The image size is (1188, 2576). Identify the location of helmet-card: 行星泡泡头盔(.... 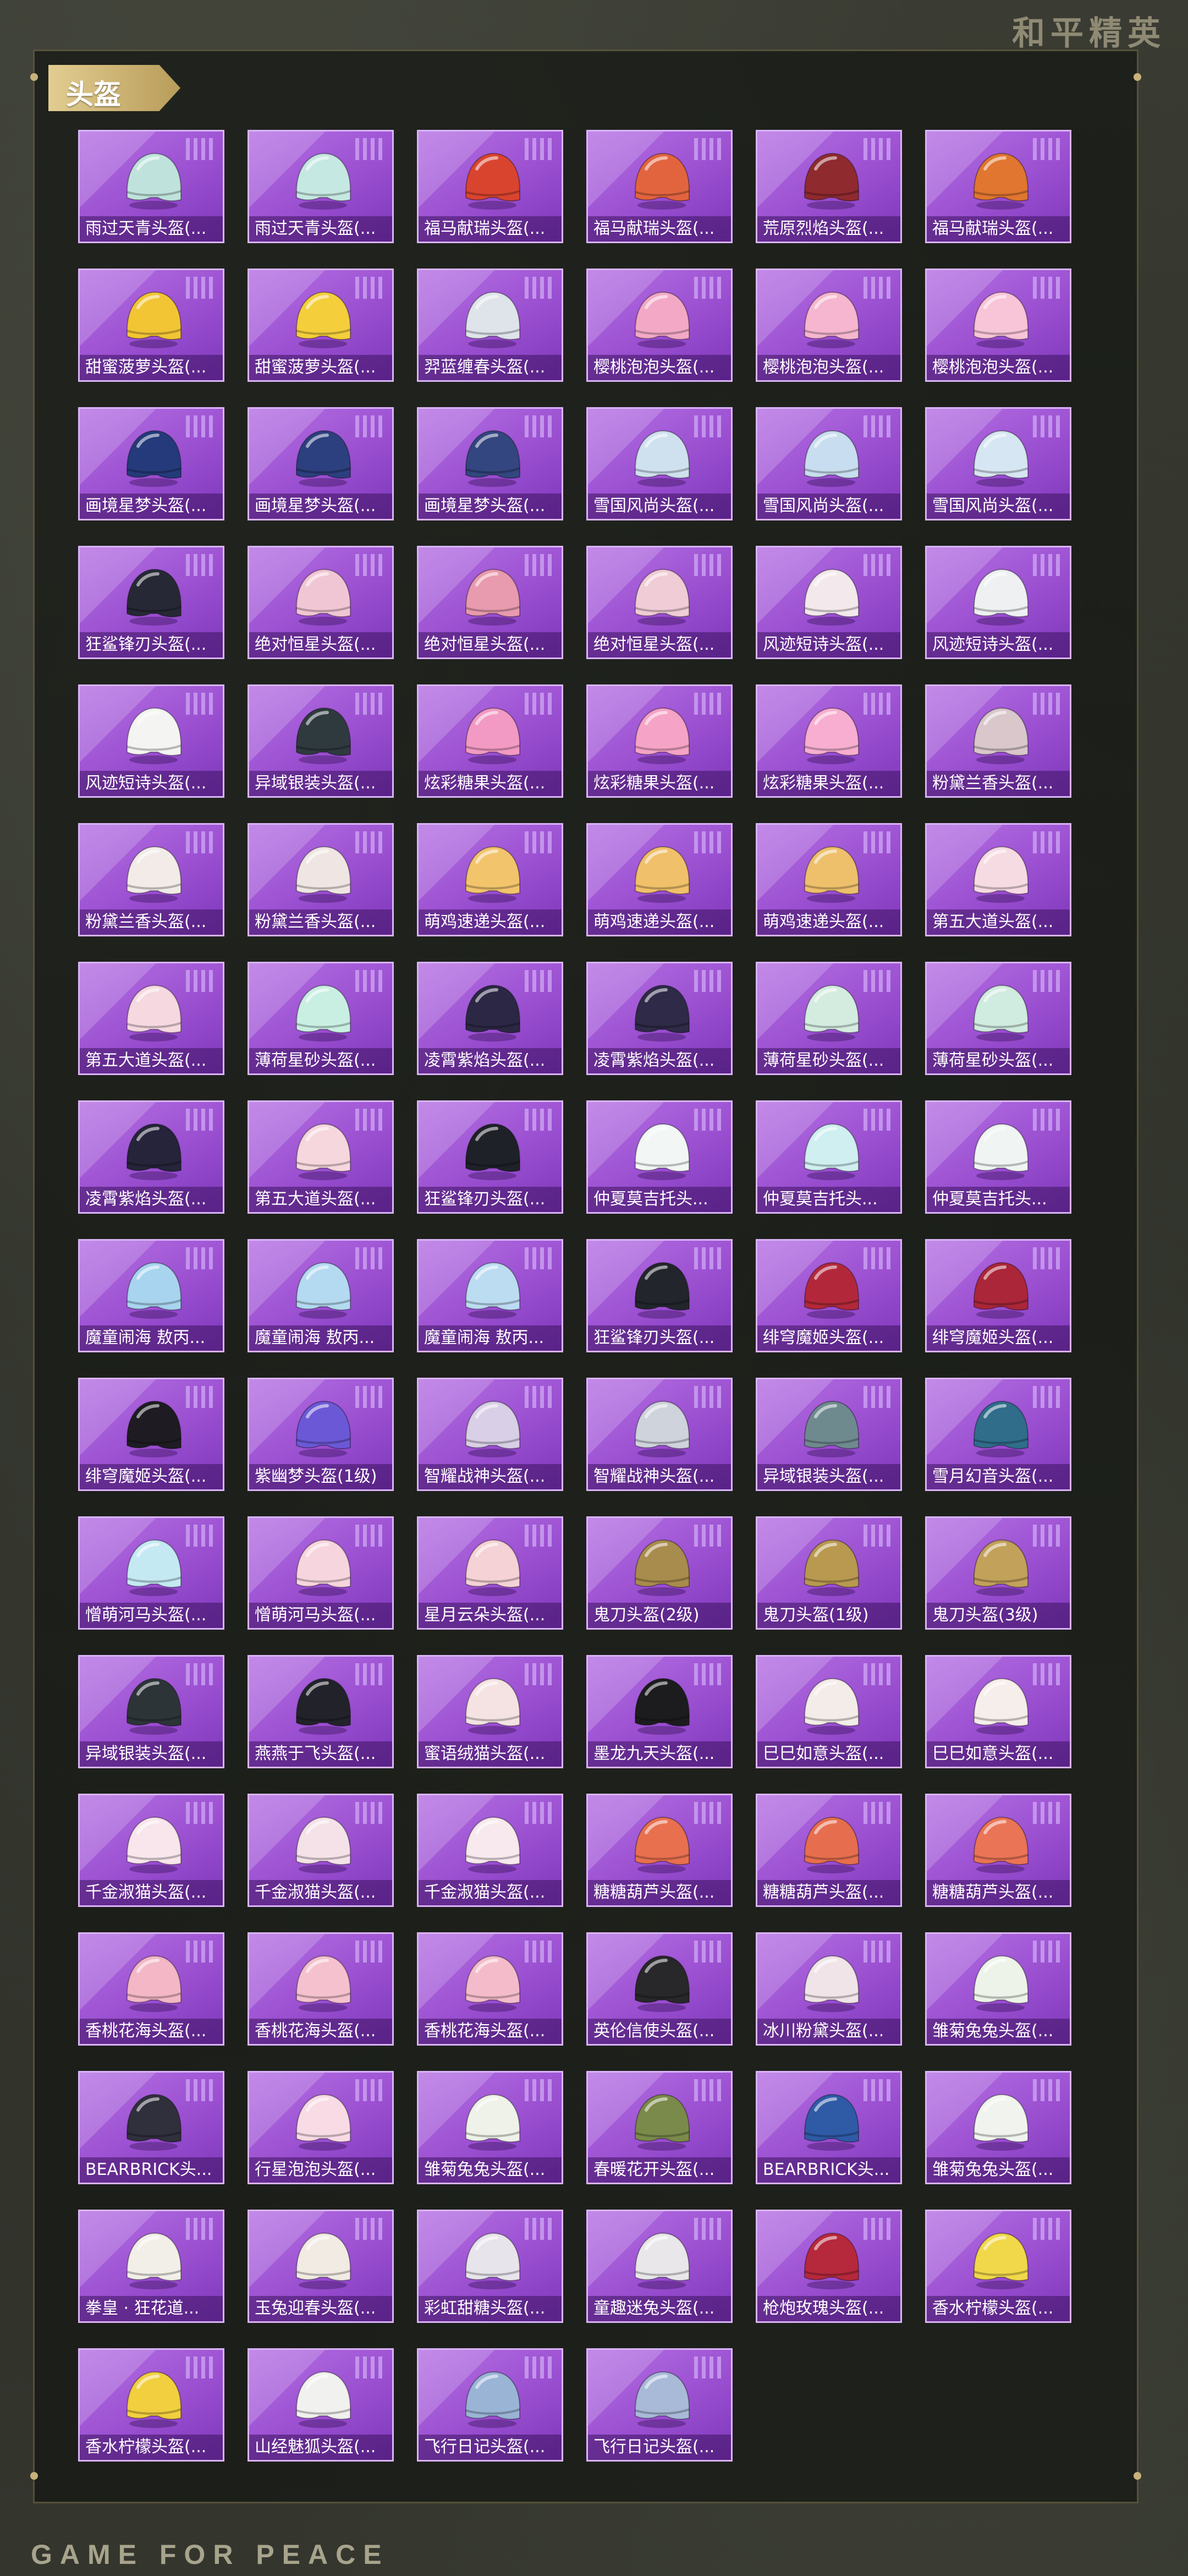
(321, 2128).